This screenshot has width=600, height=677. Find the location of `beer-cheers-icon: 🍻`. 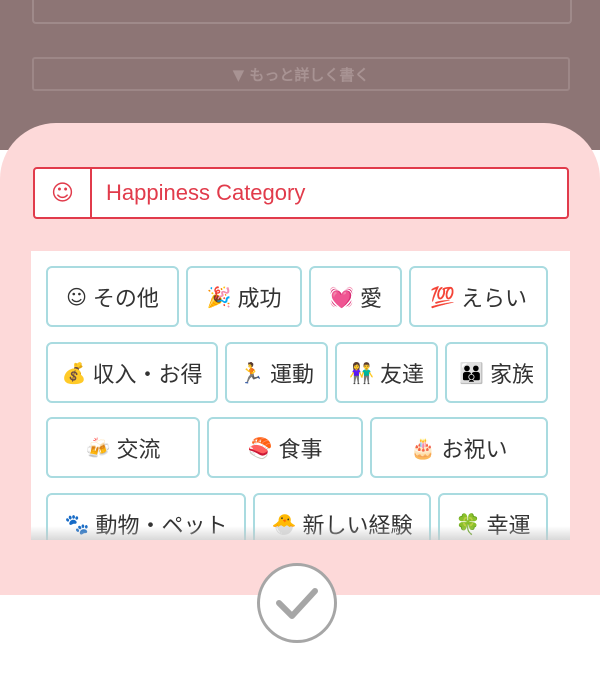

beer-cheers-icon: 🍻 is located at coordinates (98, 447).